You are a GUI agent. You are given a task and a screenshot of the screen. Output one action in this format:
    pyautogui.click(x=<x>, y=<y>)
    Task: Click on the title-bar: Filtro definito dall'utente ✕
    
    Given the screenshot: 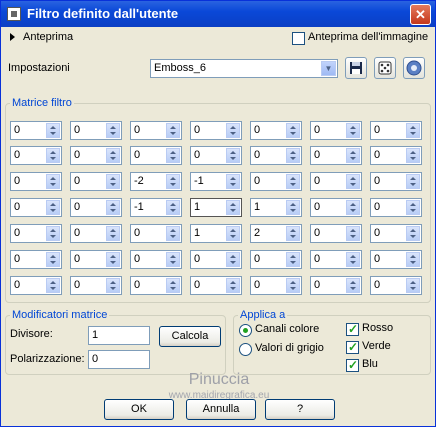 What is the action you would take?
    pyautogui.click(x=218, y=14)
    